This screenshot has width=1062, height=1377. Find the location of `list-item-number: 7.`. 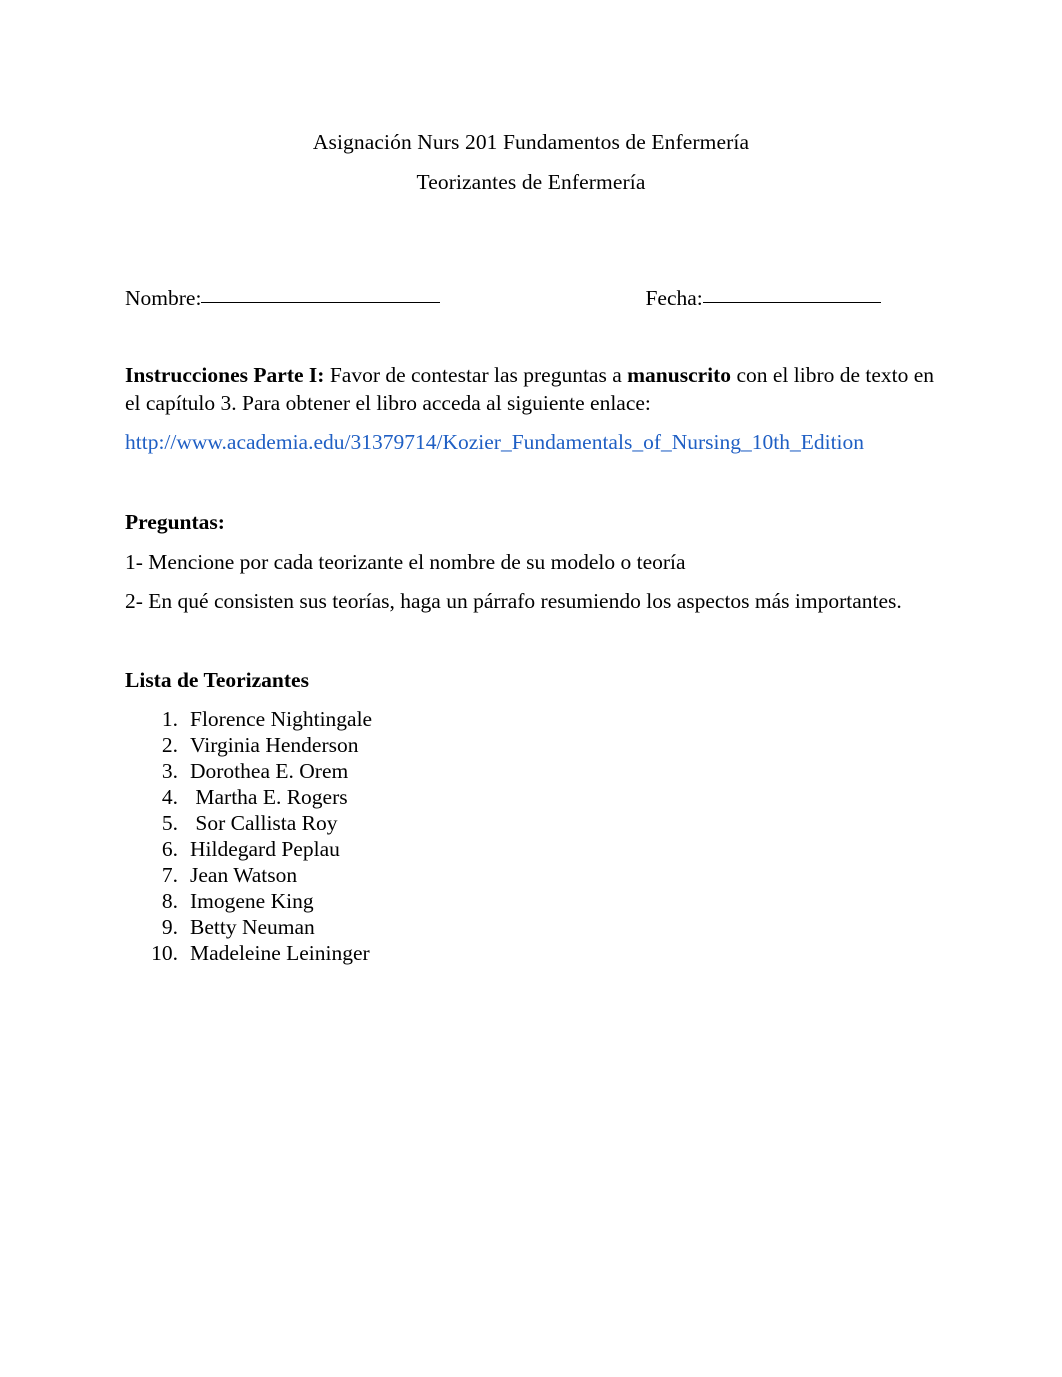

list-item-number: 7. is located at coordinates (169, 875).